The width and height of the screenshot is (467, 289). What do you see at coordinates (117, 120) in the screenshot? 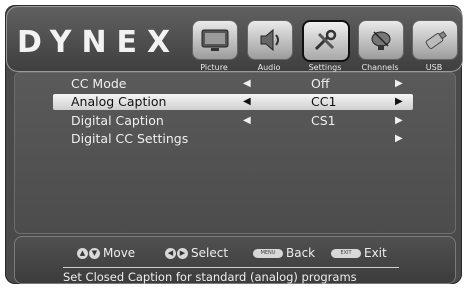
I see `menu-item-label: Digital Caption` at bounding box center [117, 120].